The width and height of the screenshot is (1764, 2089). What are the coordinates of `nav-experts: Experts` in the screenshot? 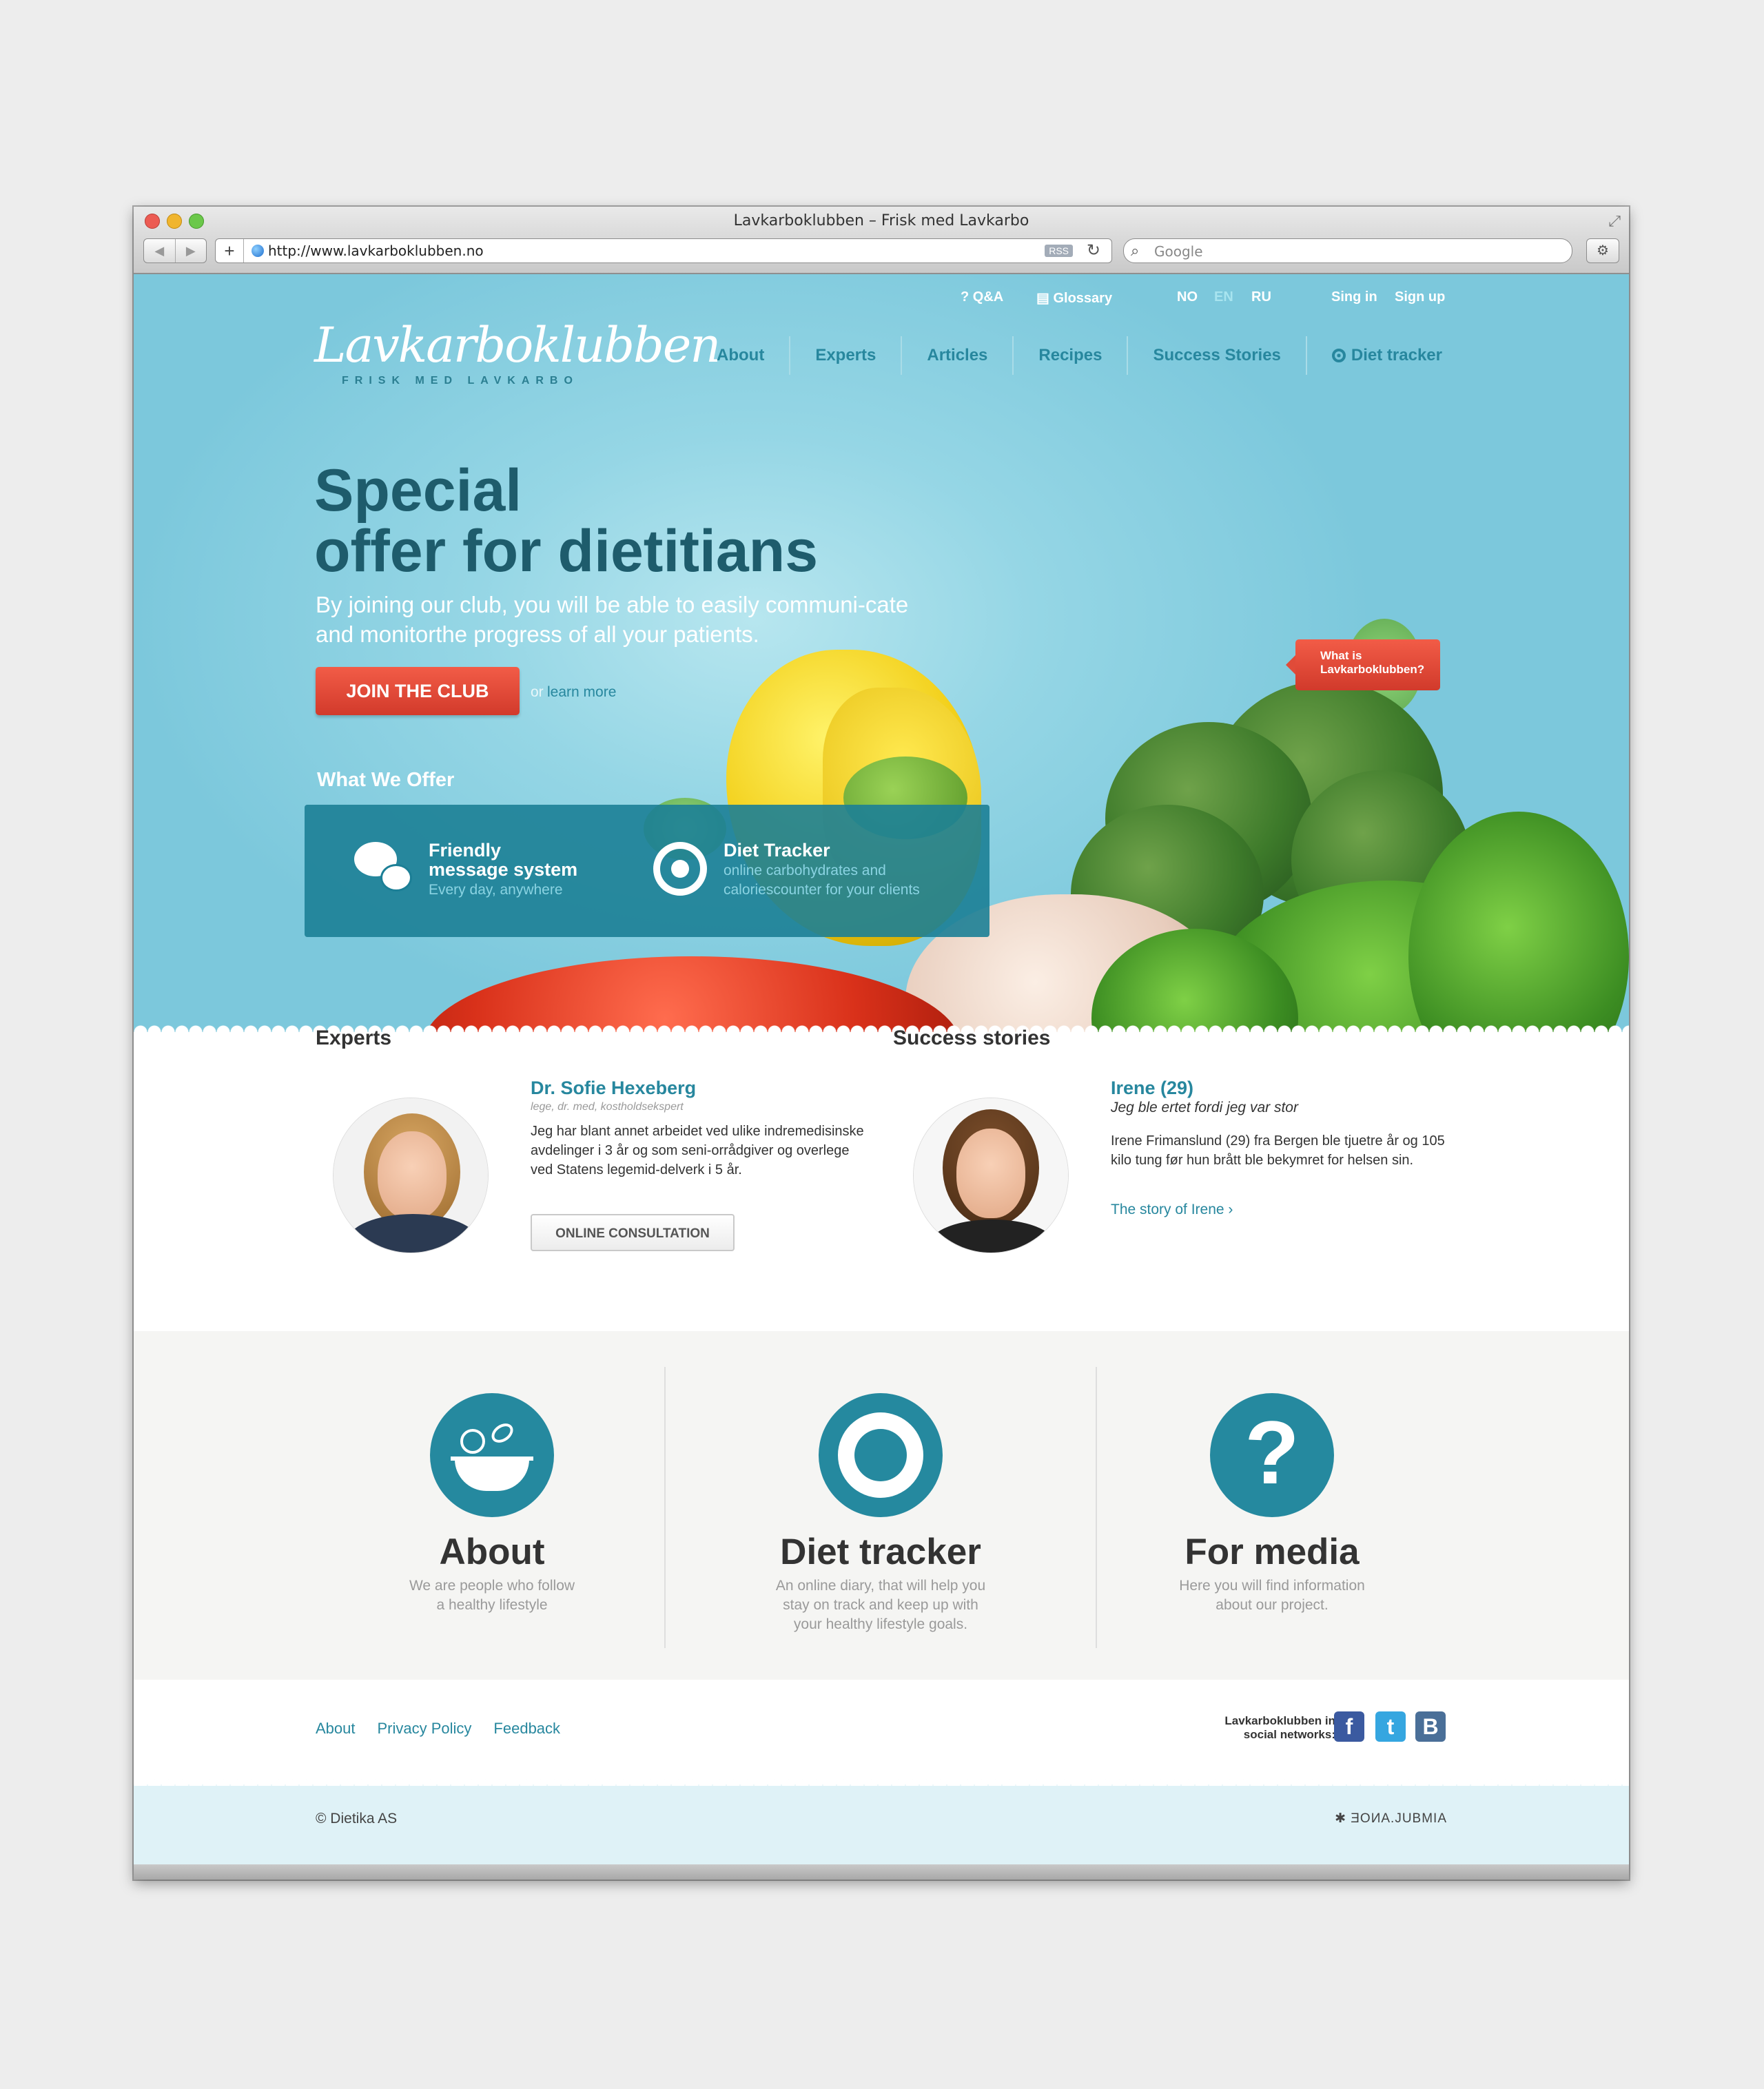 It's located at (845, 356).